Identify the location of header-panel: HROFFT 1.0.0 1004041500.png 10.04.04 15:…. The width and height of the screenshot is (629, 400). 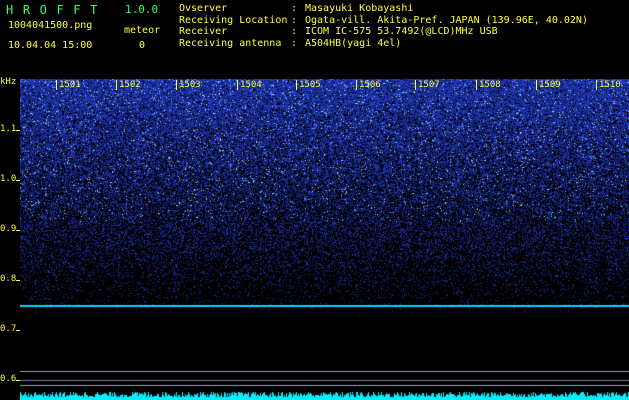
(314, 29).